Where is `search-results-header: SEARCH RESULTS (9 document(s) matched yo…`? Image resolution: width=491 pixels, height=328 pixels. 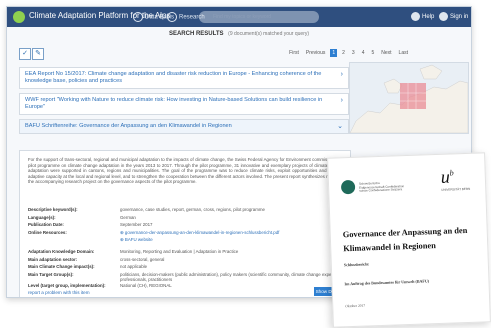 search-results-header: SEARCH RESULTS (9 document(s) matched yo… is located at coordinates (239, 37).